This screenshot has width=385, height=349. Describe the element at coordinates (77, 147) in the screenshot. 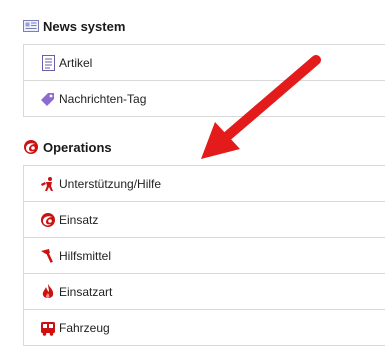

I see `section-title-label: Operations` at that location.